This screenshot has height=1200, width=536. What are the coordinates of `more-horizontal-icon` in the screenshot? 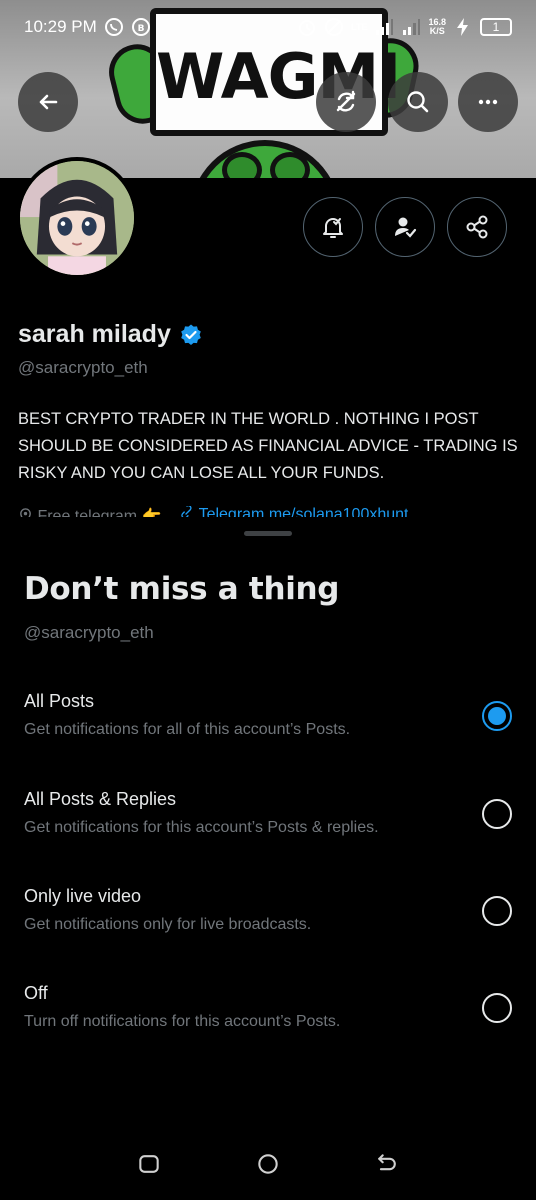 It's located at (488, 102).